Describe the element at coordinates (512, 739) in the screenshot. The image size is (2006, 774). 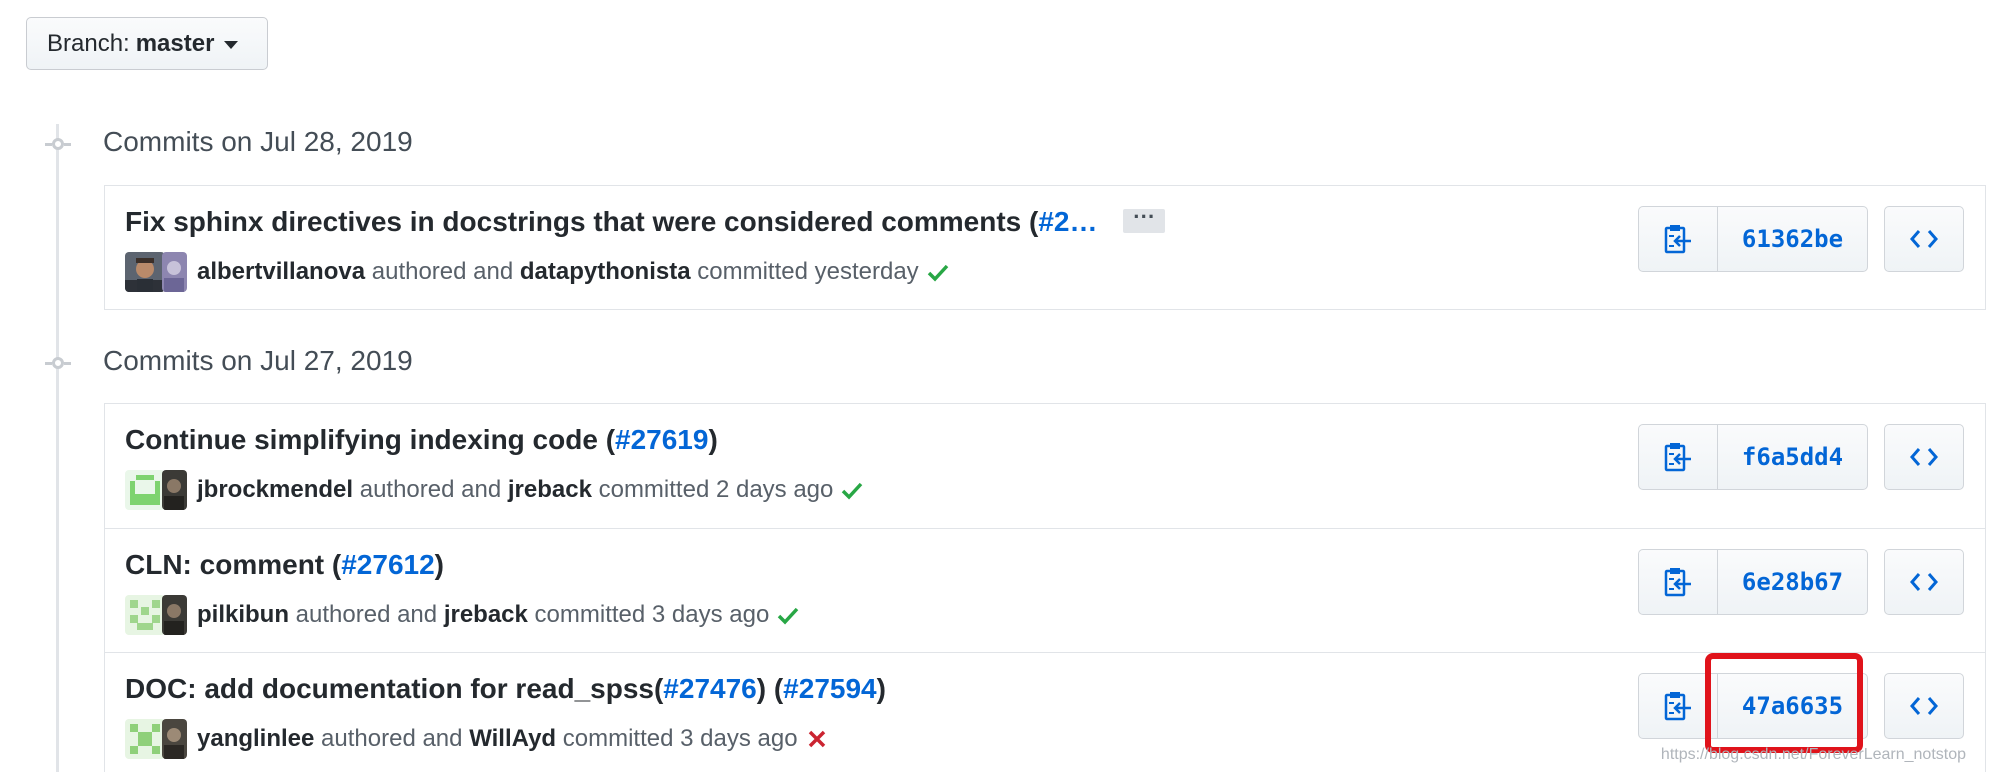
I see `committer-name: WillAyd` at that location.